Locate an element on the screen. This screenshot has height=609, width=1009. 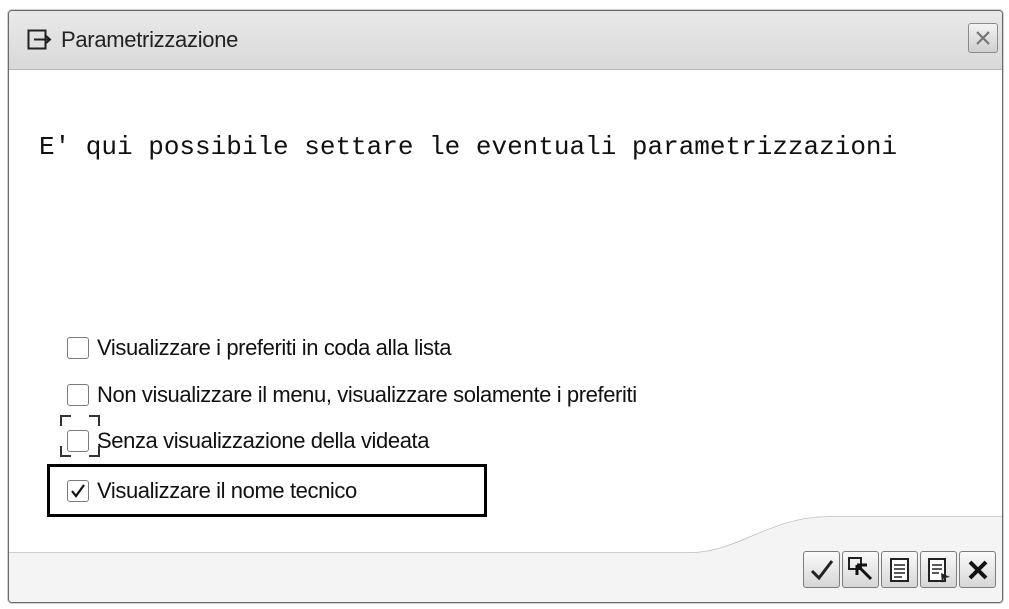
cancel-button is located at coordinates (977, 569).